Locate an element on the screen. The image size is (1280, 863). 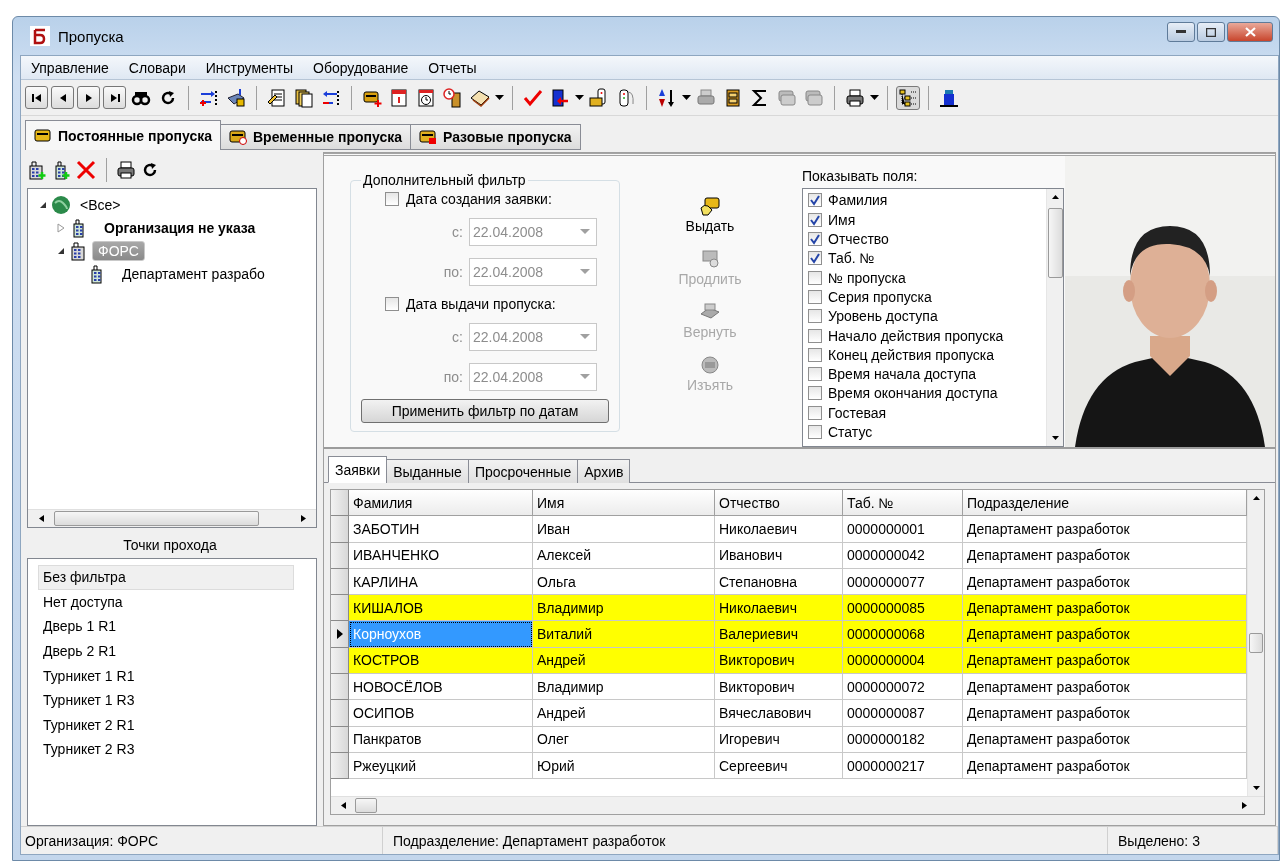
tree-item: Департамент разрабо is located at coordinates (193, 273).